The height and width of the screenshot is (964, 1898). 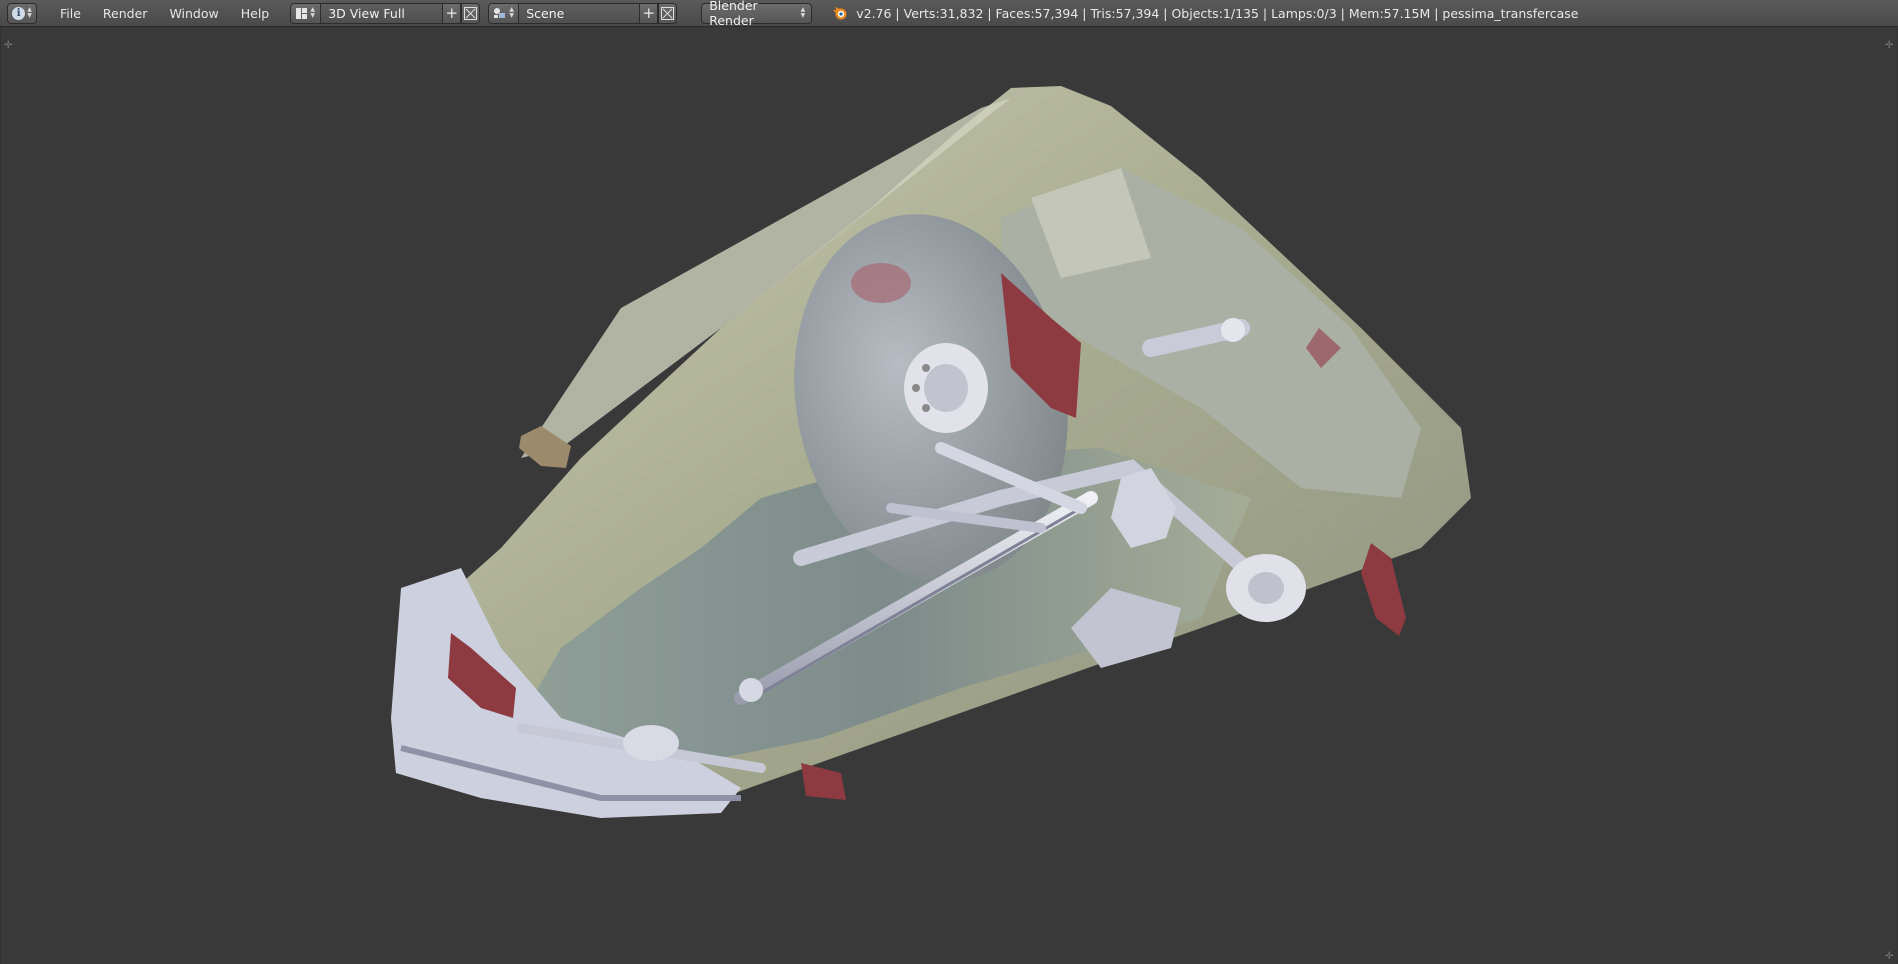 I want to click on u-joint, so click(x=751, y=690).